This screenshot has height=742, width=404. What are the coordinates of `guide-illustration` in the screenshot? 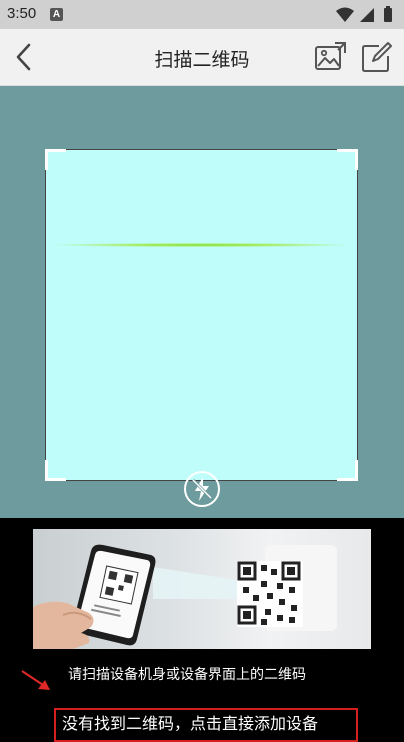 It's located at (202, 589).